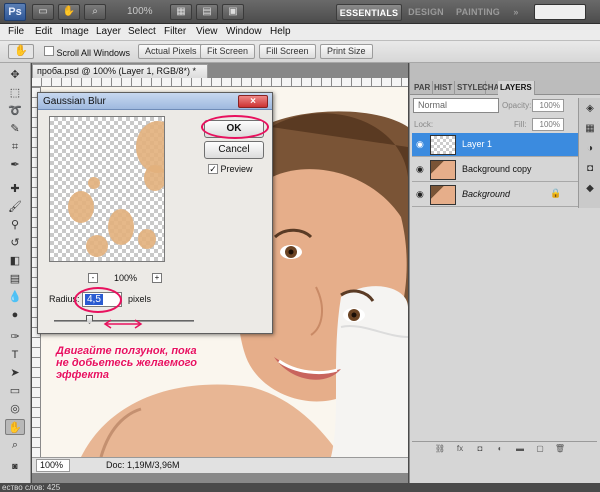  I want to click on layer-row-layer-1: ◉ Layer 1, so click(504, 145).